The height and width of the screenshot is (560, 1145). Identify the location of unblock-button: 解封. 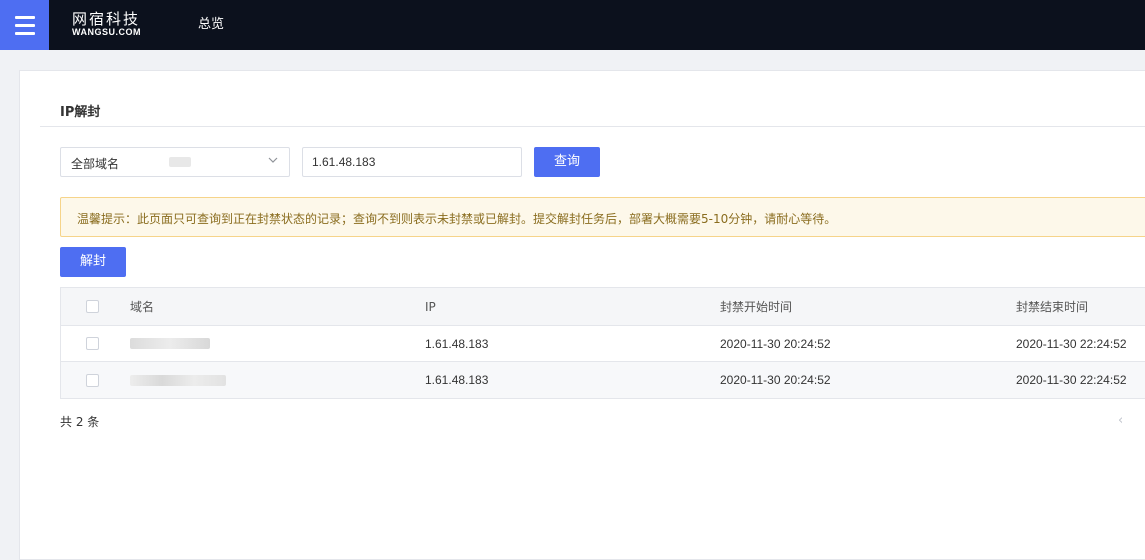
(93, 262).